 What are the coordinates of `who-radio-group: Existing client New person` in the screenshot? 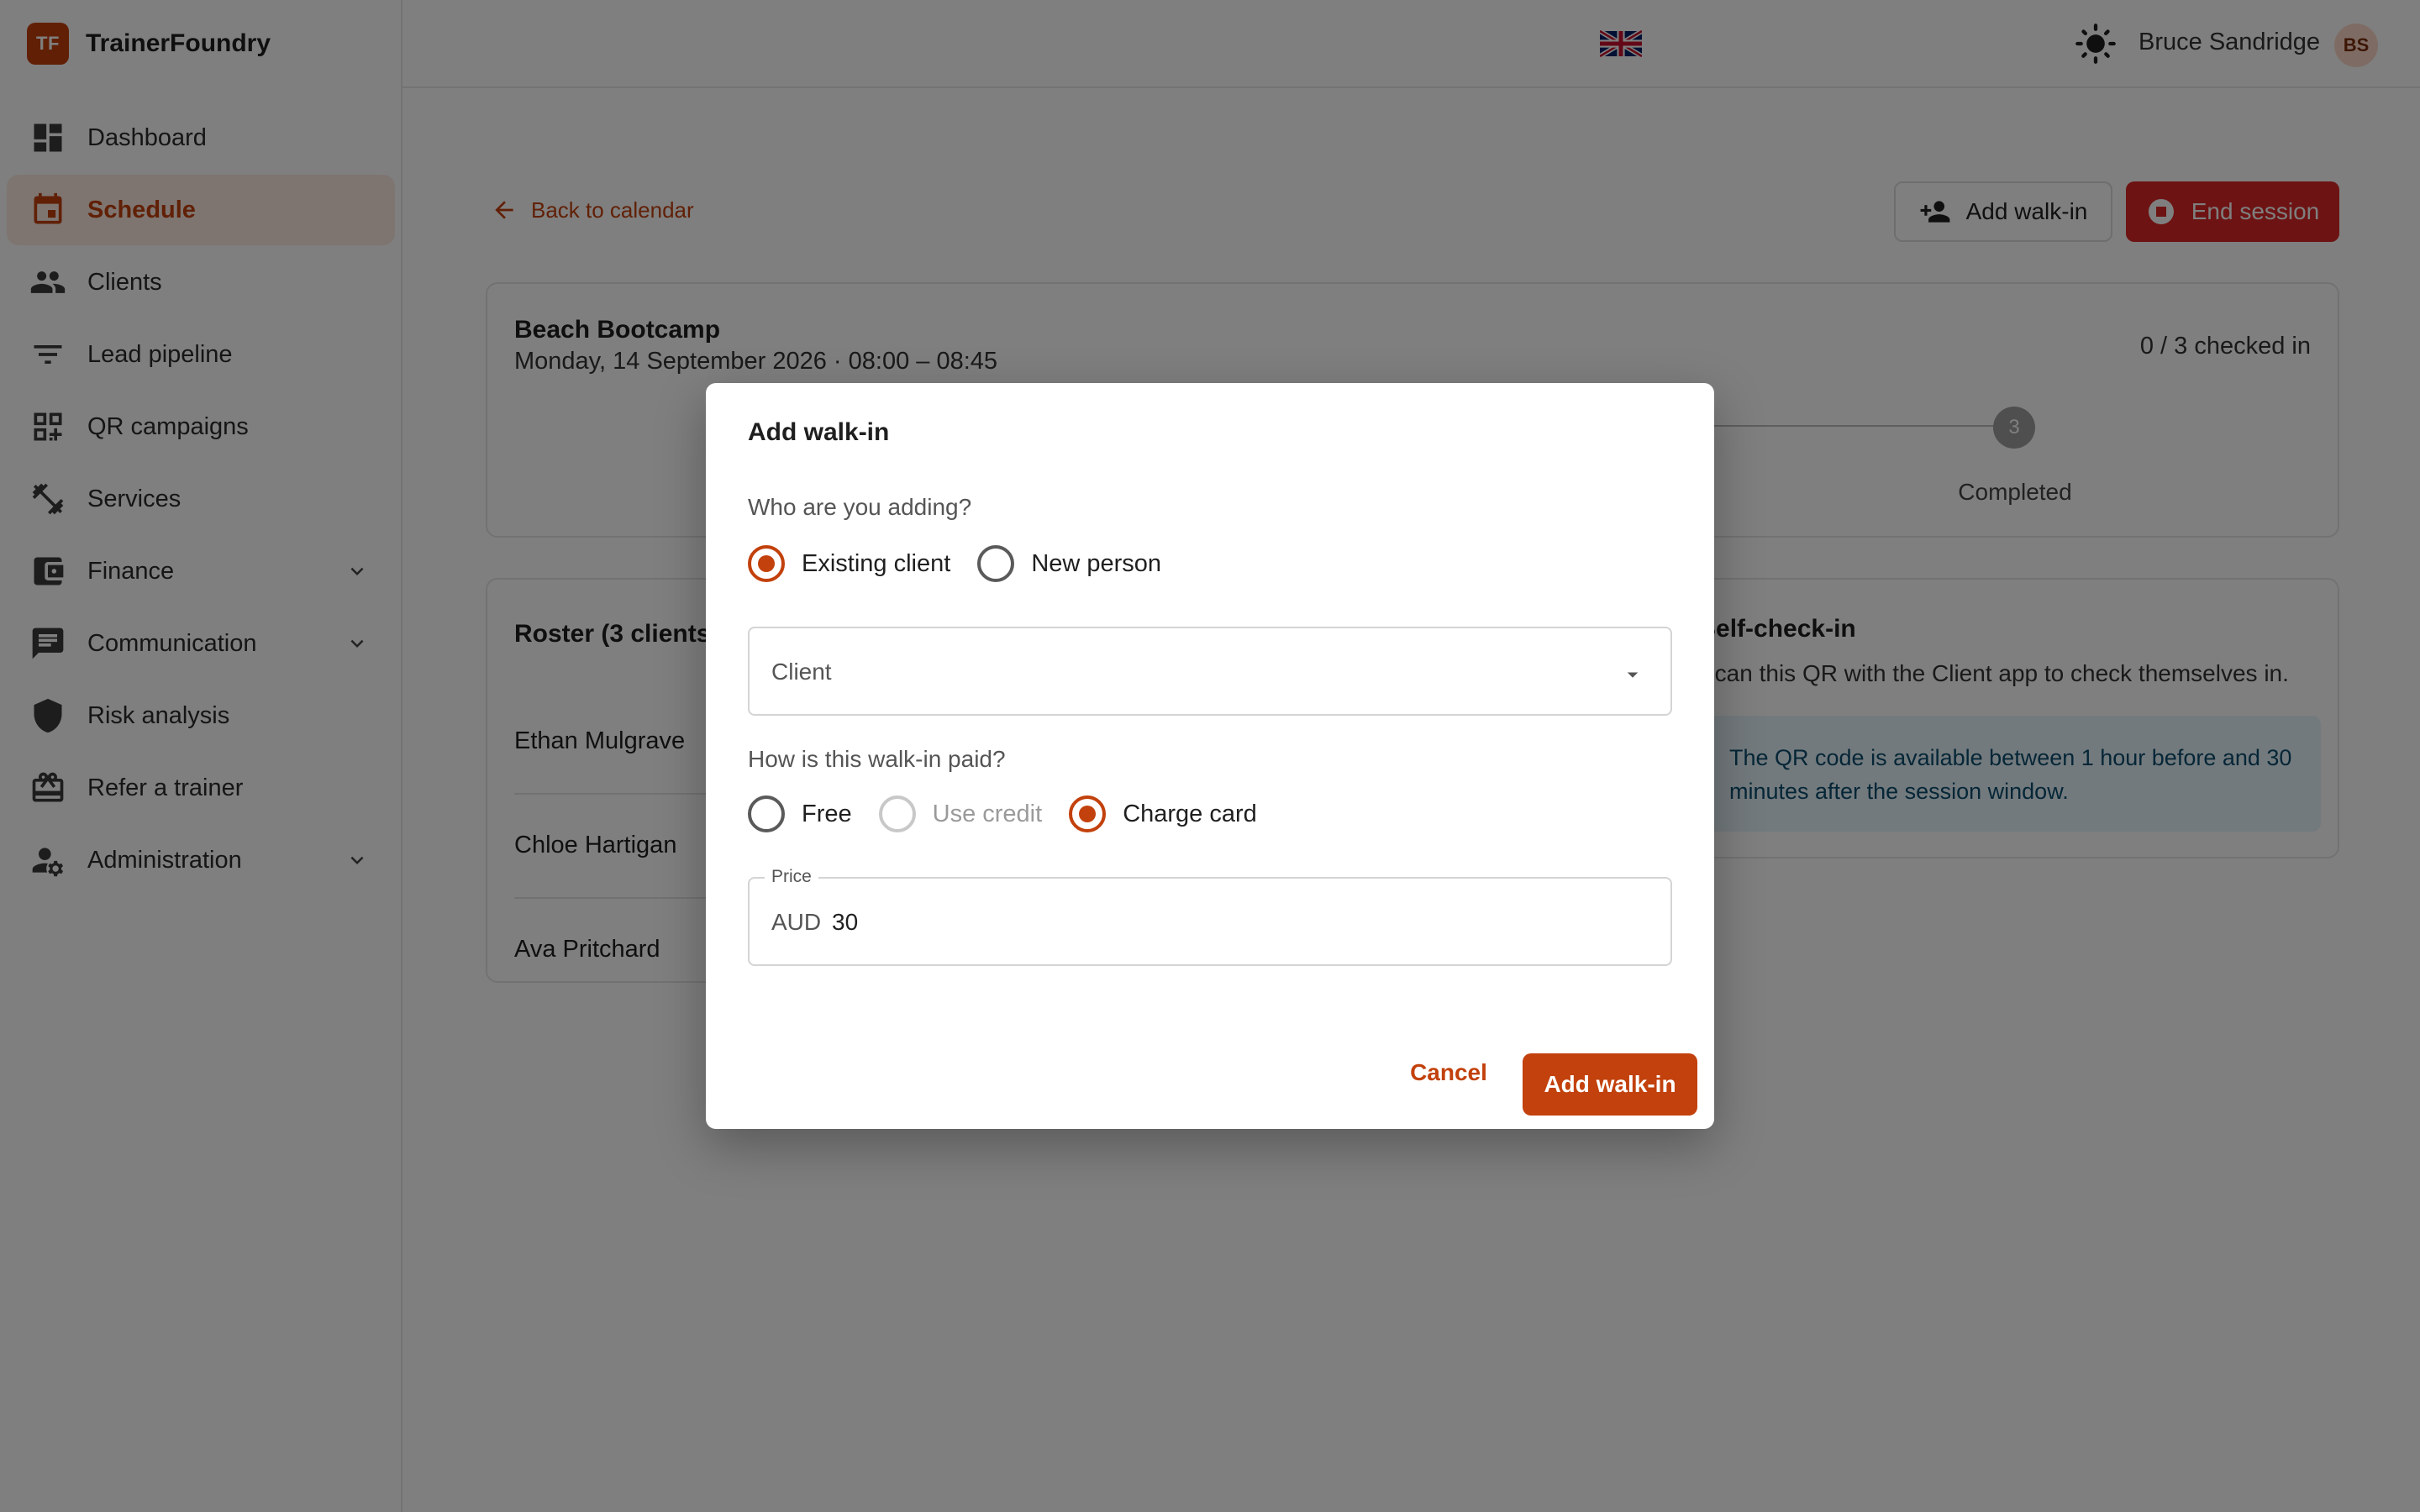 It's located at (968, 564).